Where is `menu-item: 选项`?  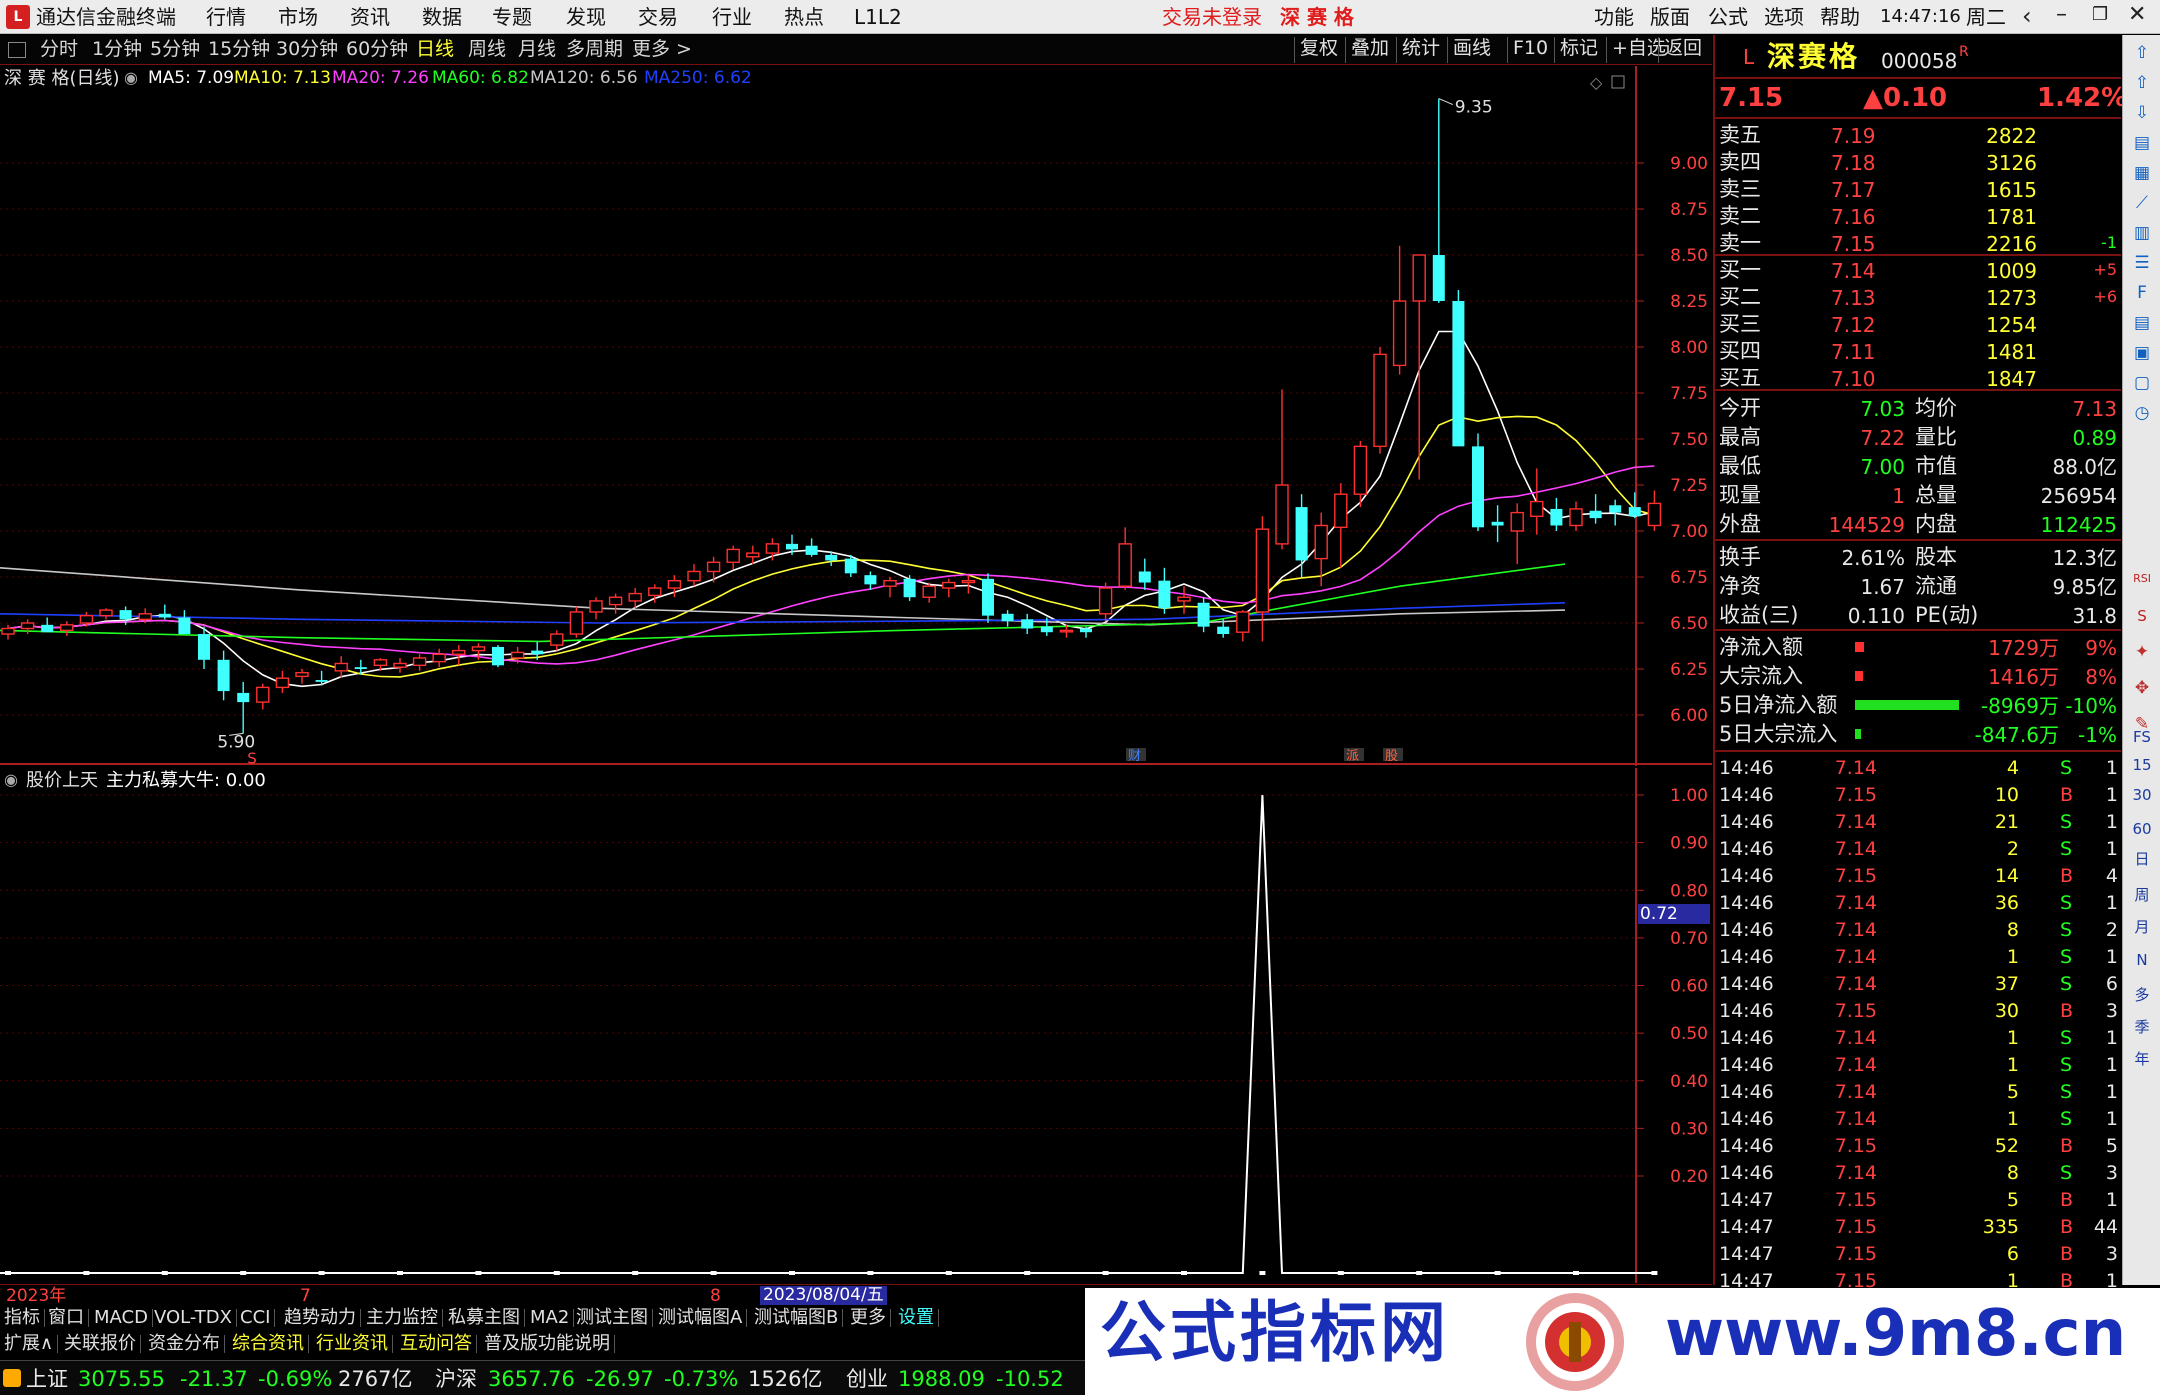
menu-item: 选项 is located at coordinates (1784, 17).